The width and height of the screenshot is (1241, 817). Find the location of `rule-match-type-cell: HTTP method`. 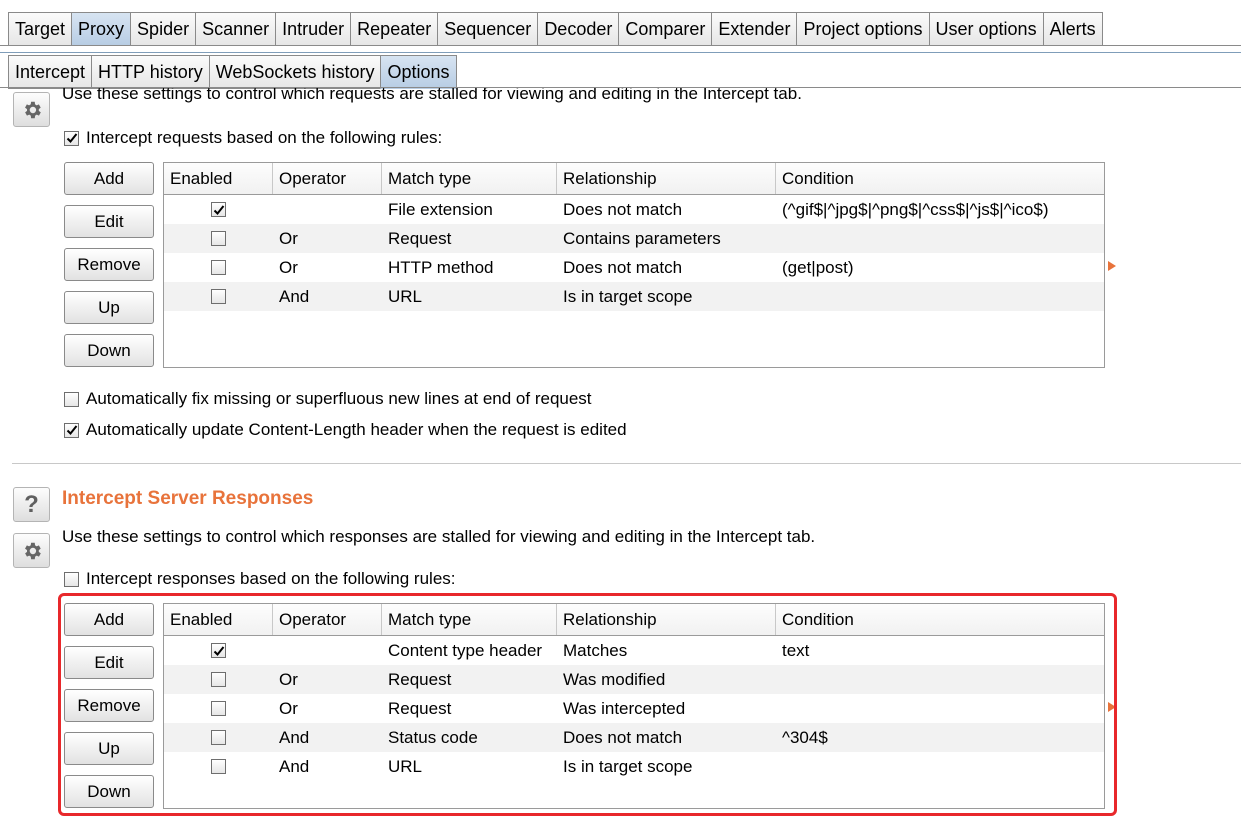

rule-match-type-cell: HTTP method is located at coordinates (441, 267).